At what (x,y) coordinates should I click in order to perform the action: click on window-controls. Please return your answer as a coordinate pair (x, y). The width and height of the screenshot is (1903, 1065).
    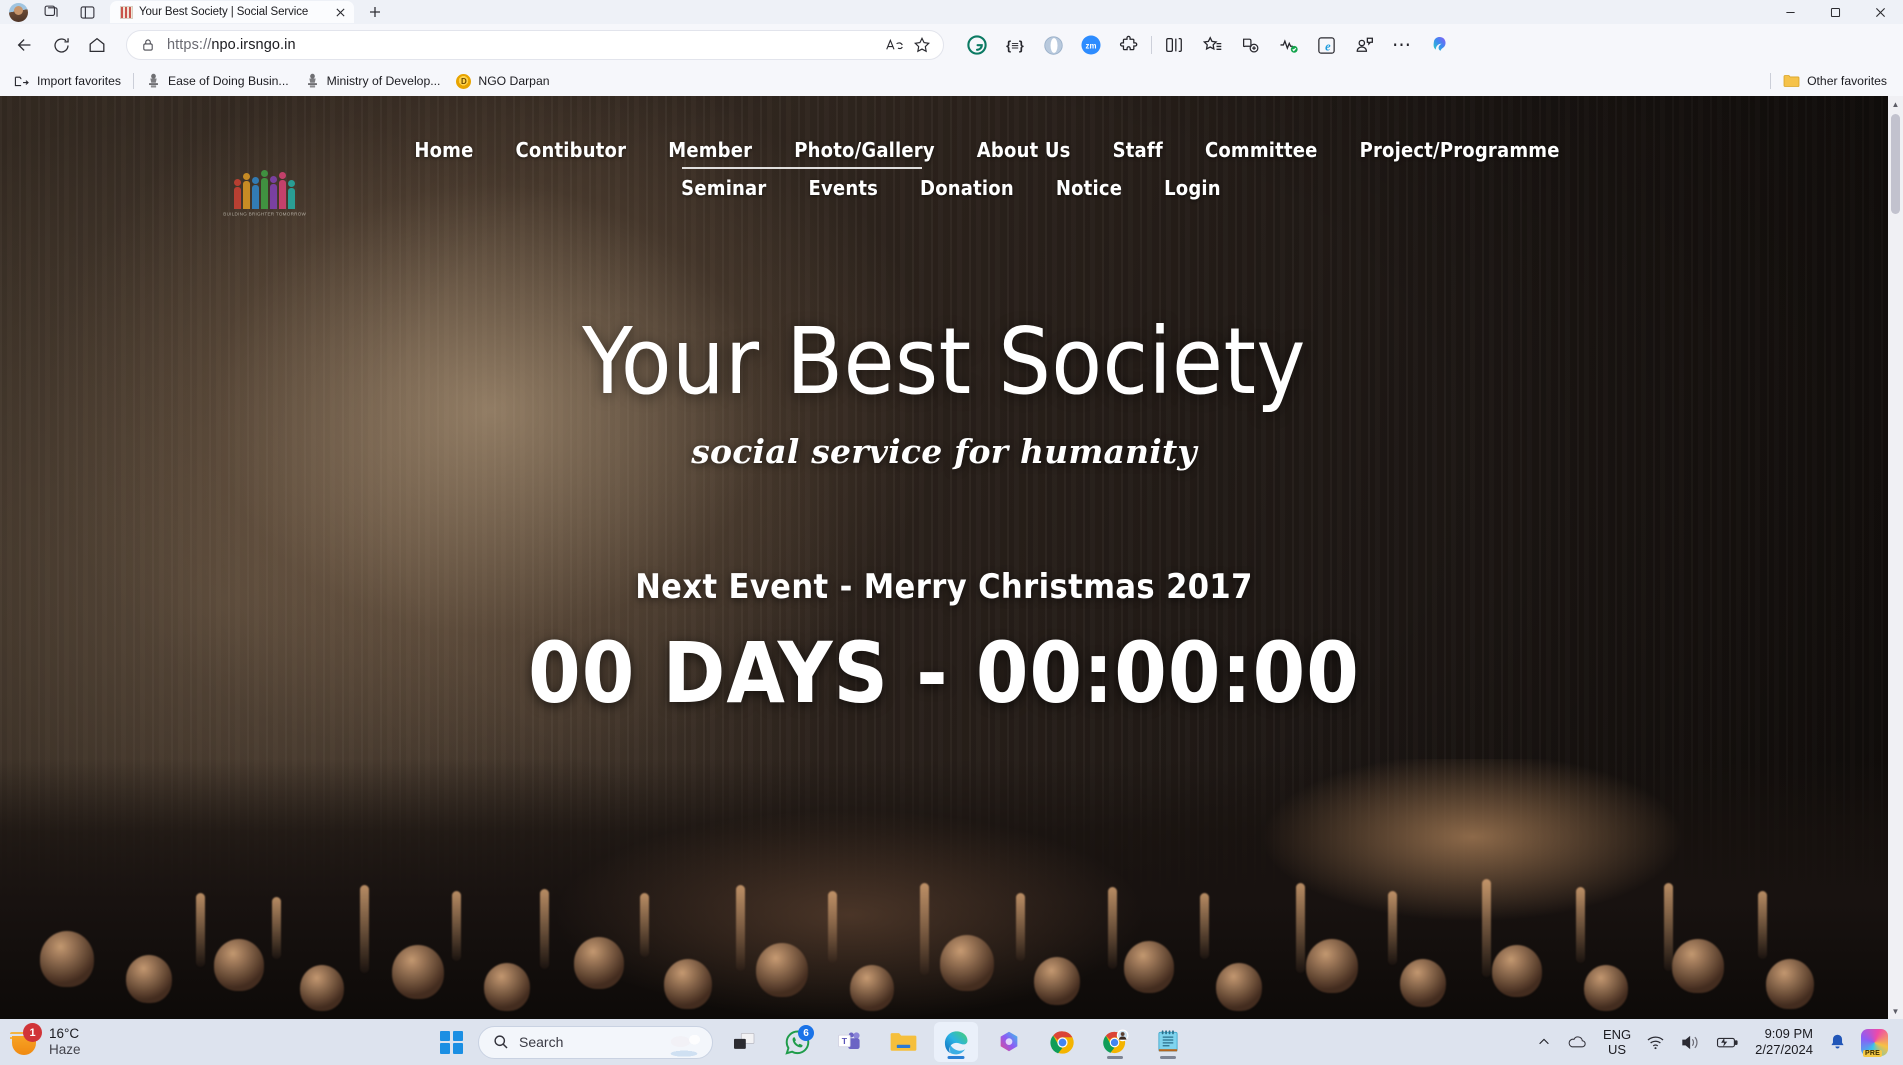
    Looking at the image, I should click on (1835, 12).